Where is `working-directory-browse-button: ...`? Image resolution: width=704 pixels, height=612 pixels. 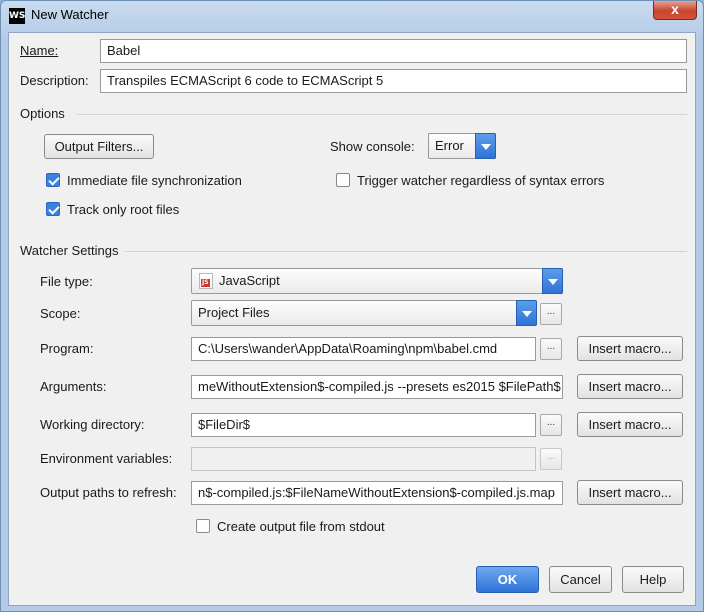 working-directory-browse-button: ... is located at coordinates (551, 425).